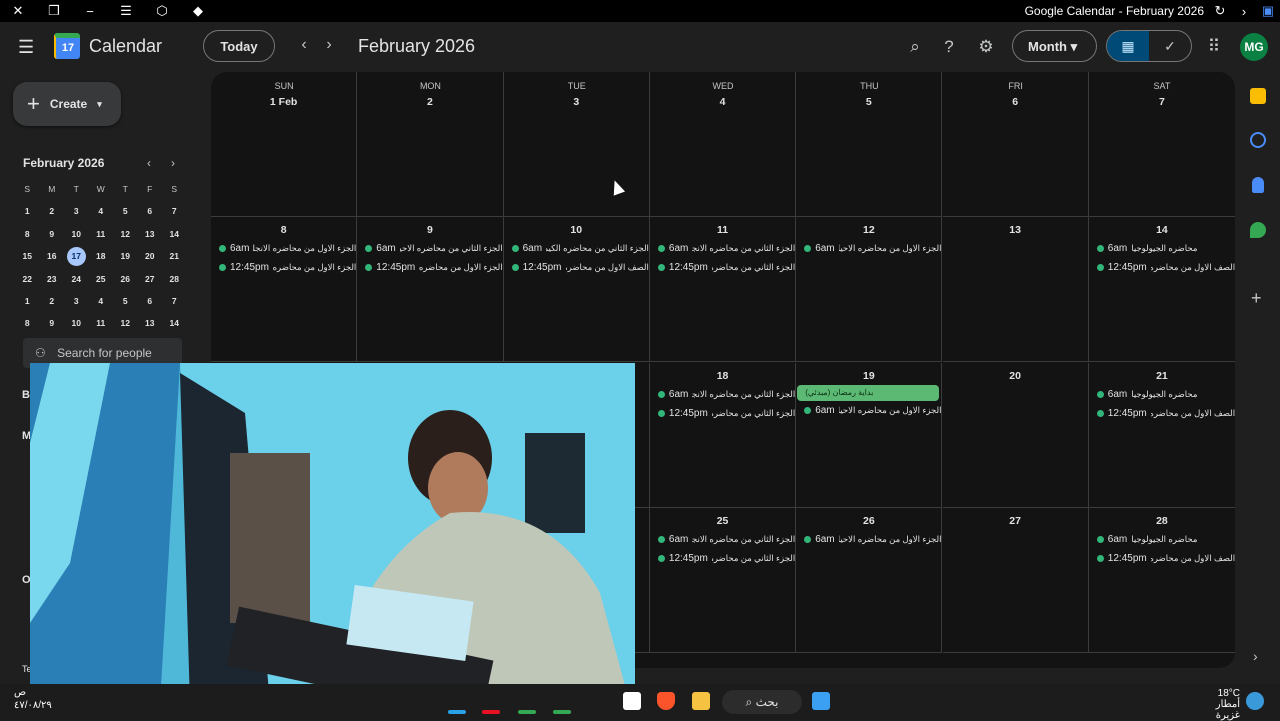  What do you see at coordinates (1015, 144) in the screenshot?
I see `day-cell: FRI 6` at bounding box center [1015, 144].